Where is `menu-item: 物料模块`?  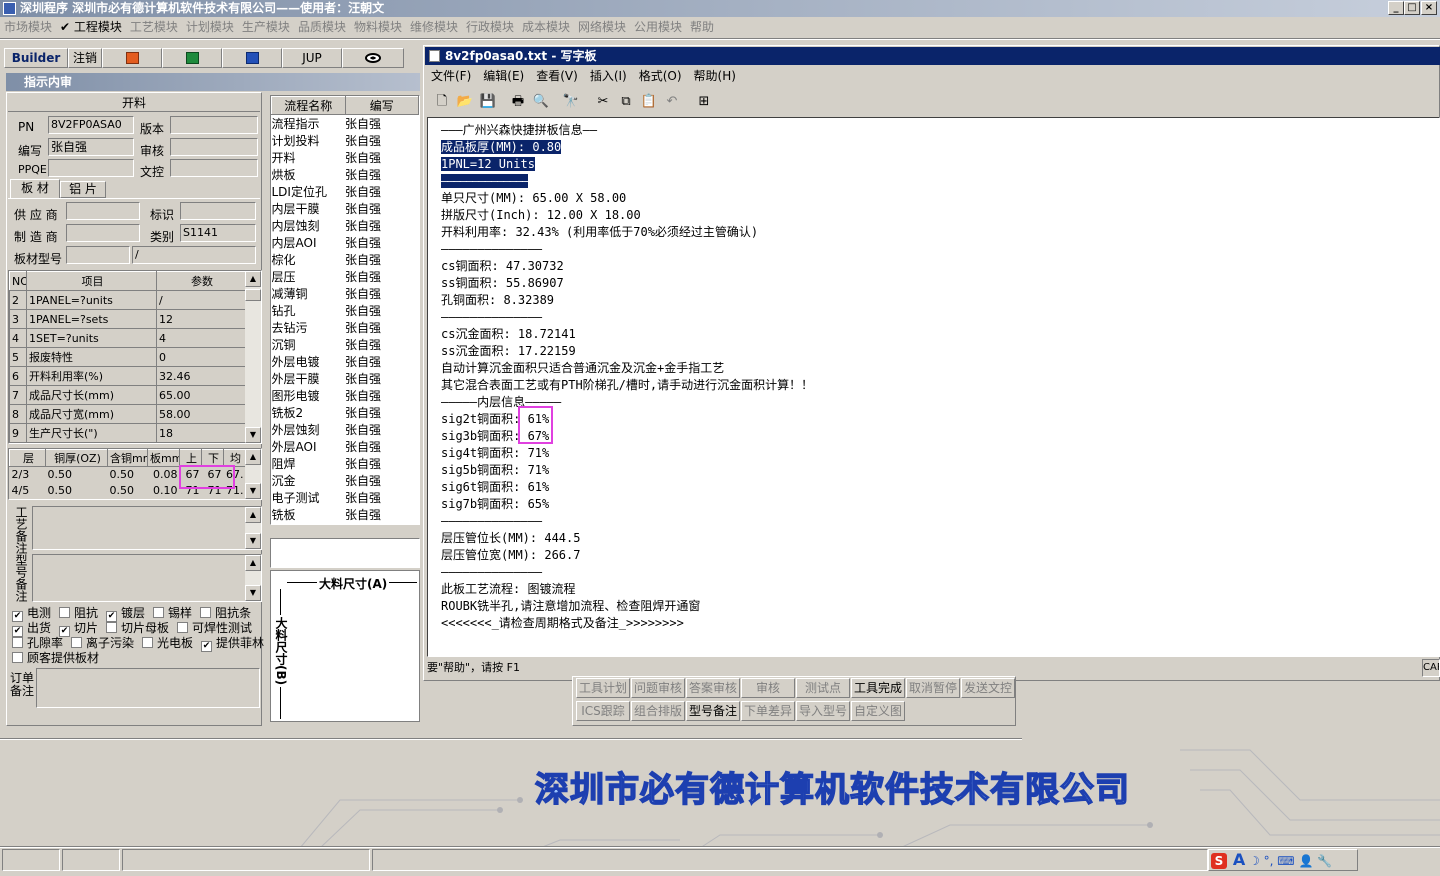 menu-item: 物料模块 is located at coordinates (378, 27).